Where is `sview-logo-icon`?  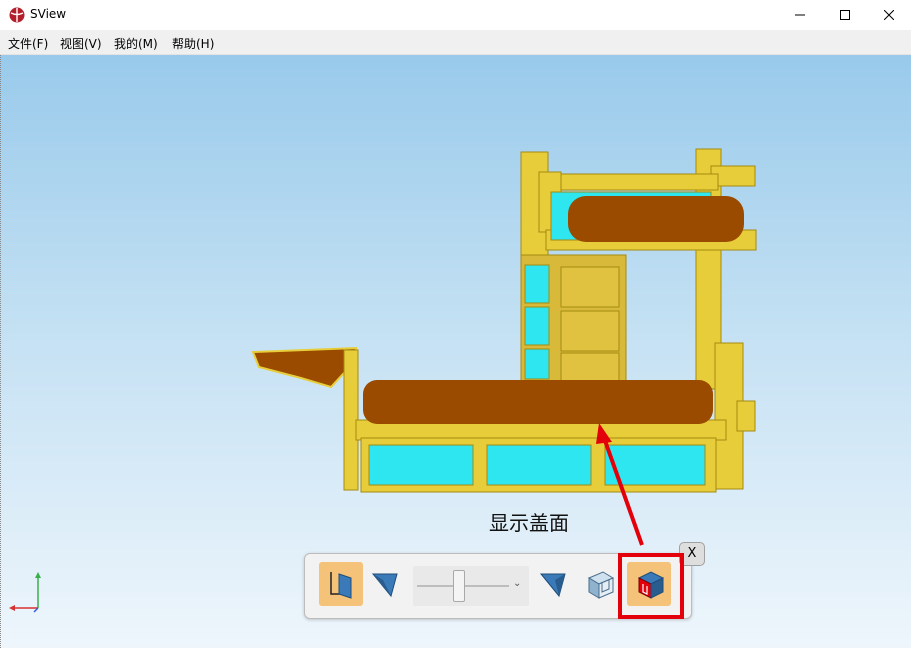
sview-logo-icon is located at coordinates (17, 15).